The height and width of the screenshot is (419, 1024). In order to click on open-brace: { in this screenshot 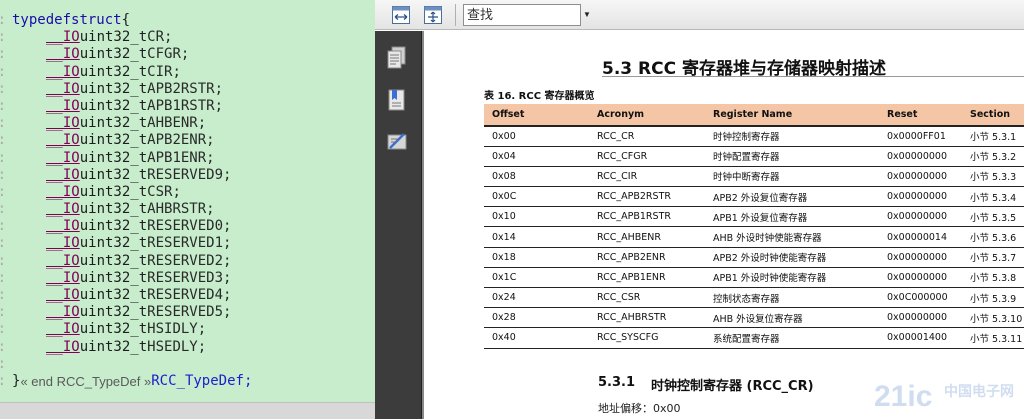, I will do `click(126, 20)`.